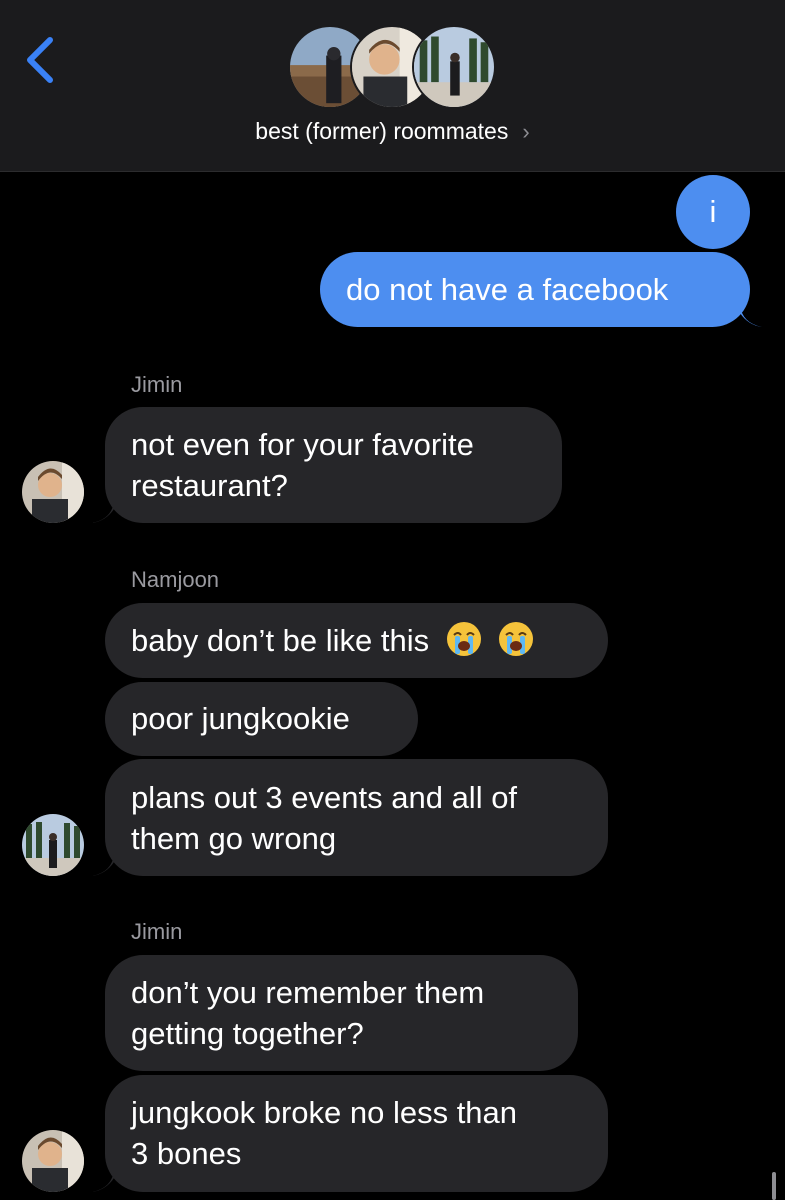 The width and height of the screenshot is (785, 1200). I want to click on message-line: restaurant?, so click(209, 485).